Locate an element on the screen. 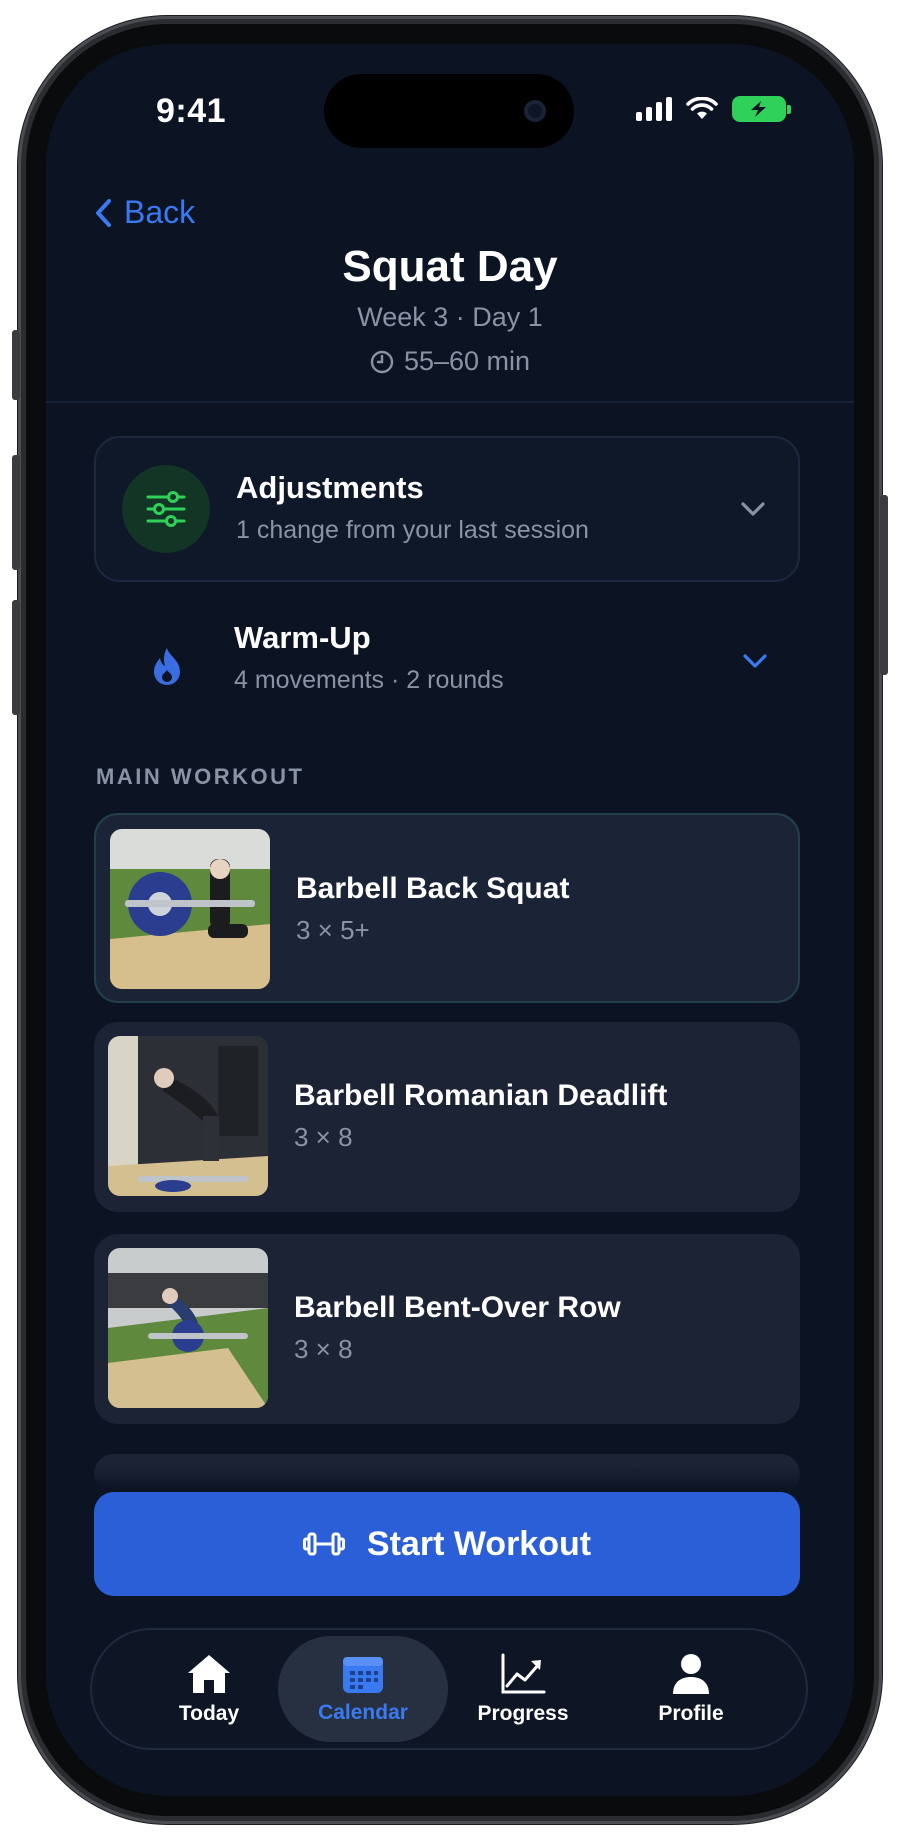  tab-label: Progress is located at coordinates (523, 1713).